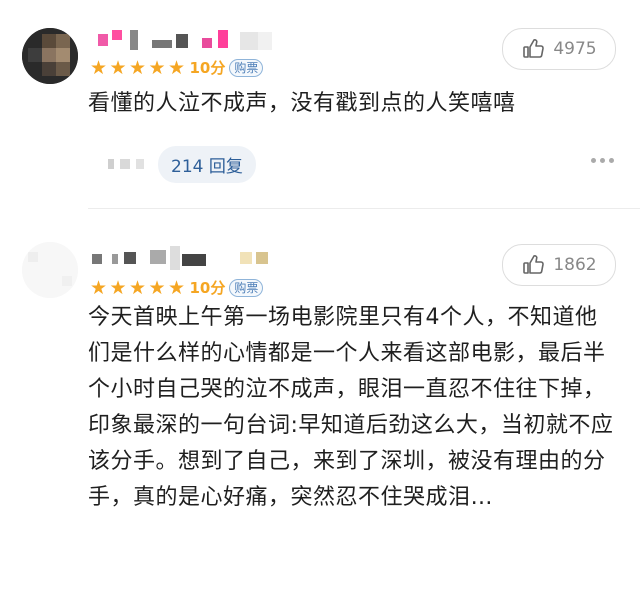 This screenshot has height=591, width=640. I want to click on like-count: 4975, so click(575, 49).